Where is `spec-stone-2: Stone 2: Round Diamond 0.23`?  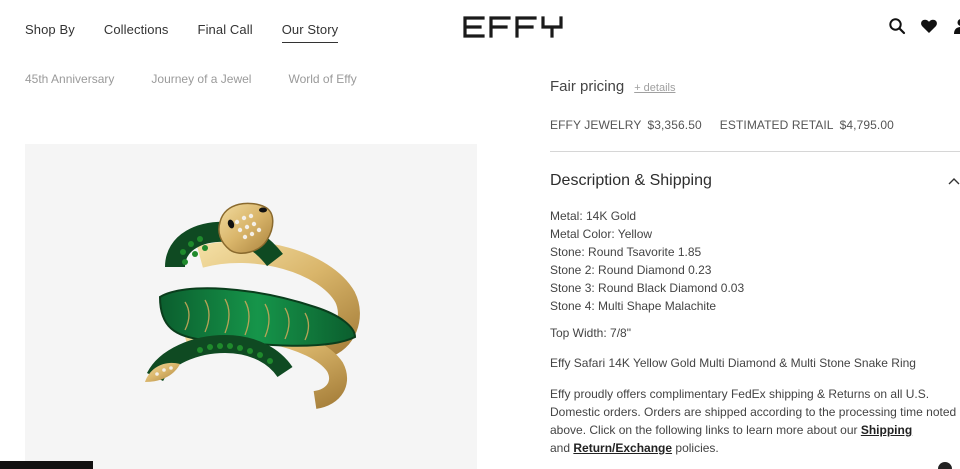 spec-stone-2: Stone 2: Round Diamond 0.23 is located at coordinates (631, 270).